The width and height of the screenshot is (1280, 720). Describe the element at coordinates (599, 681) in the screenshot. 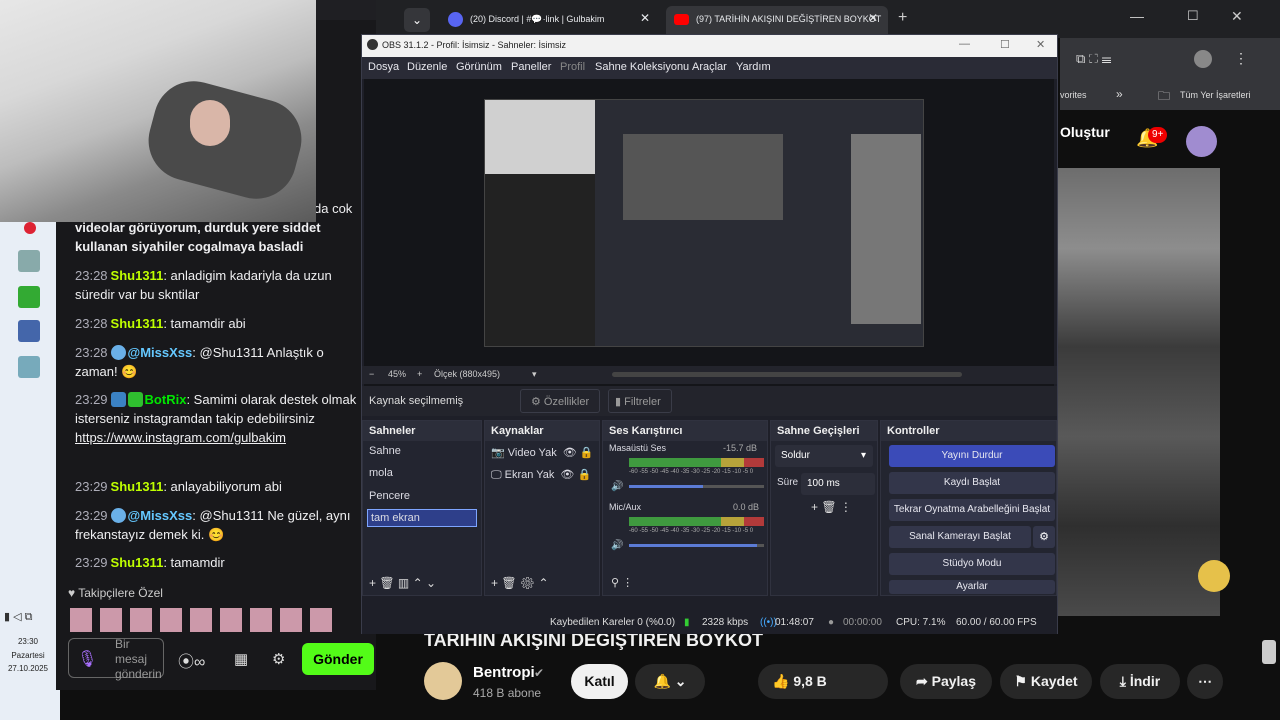

I see `join-button: Katıl` at that location.